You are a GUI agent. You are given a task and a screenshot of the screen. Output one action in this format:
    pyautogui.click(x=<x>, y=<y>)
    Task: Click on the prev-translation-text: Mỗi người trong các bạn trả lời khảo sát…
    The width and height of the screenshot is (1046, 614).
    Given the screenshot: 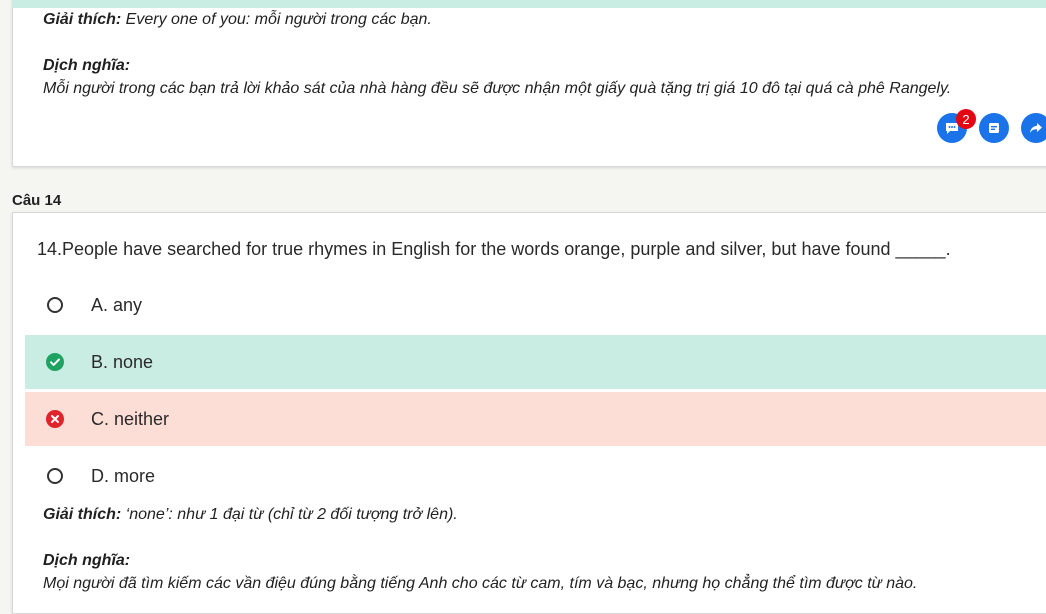 What is the action you would take?
    pyautogui.click(x=497, y=88)
    